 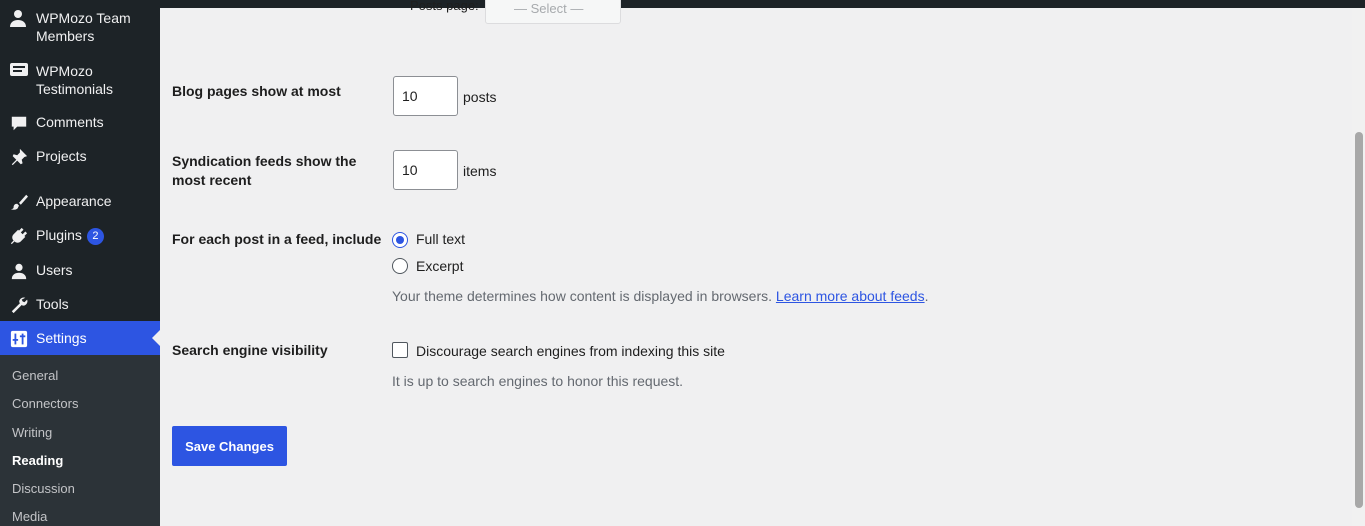 What do you see at coordinates (277, 239) in the screenshot?
I see `feed-include-label: For each post in a feed, include` at bounding box center [277, 239].